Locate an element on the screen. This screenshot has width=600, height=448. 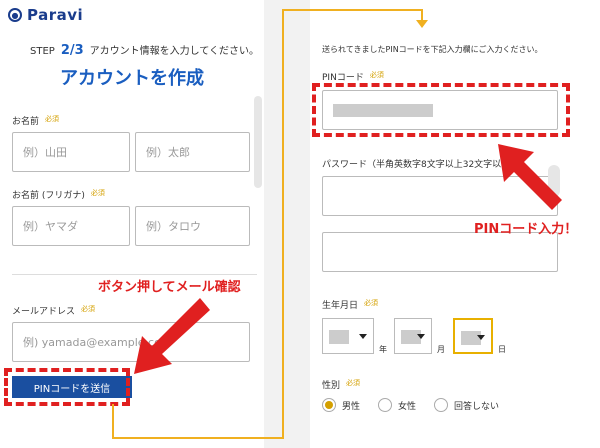
gender-option-no-answer: 回答しない is located at coordinates (466, 405).